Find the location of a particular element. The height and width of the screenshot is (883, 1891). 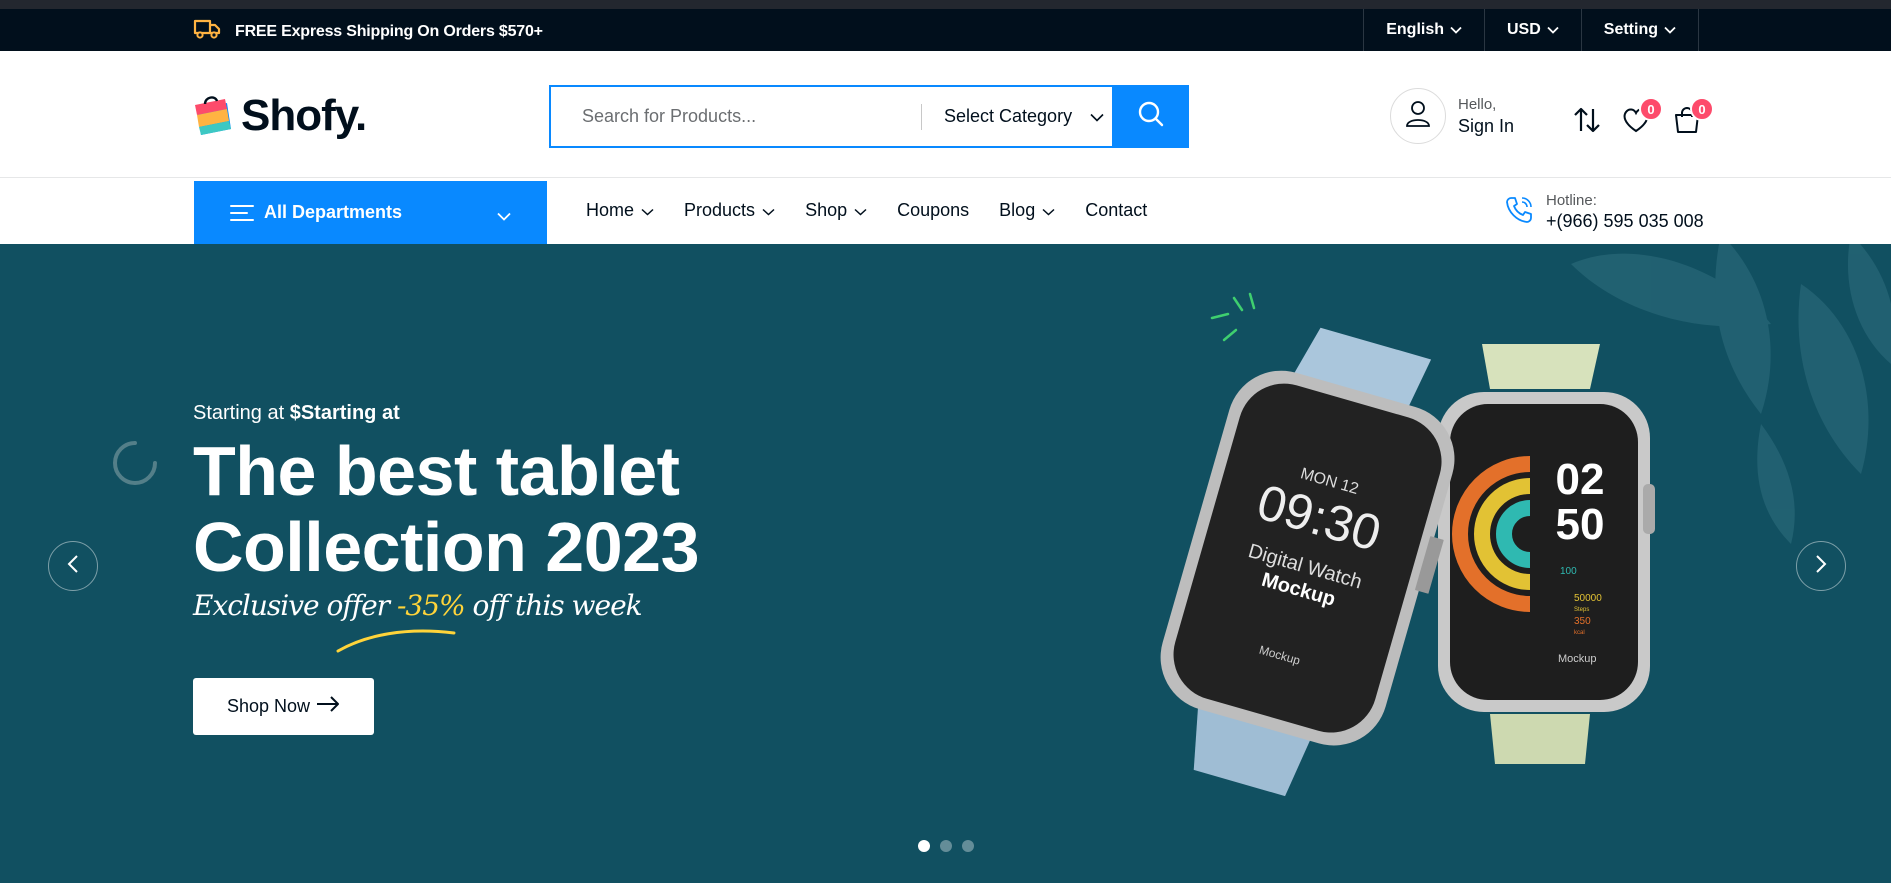

watch2-stat3: 350 is located at coordinates (1582, 621).